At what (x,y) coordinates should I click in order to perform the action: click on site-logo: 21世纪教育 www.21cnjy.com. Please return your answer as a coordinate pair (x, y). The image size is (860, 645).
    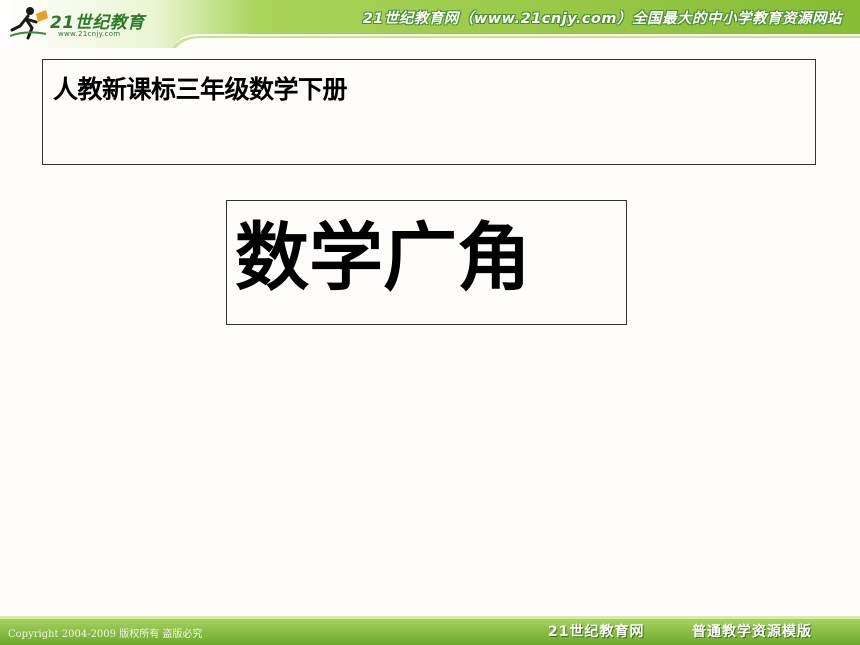
    Looking at the image, I should click on (91, 23).